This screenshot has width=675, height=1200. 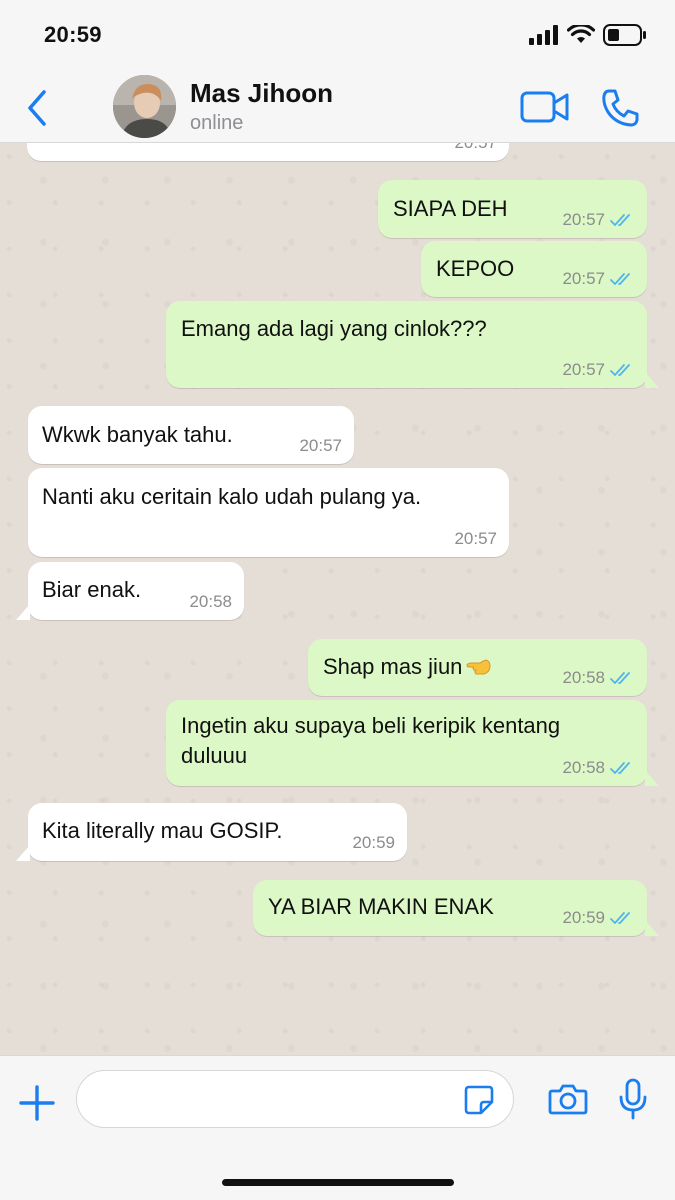 What do you see at coordinates (261, 93) in the screenshot?
I see `contact-name: Mas Jihoon` at bounding box center [261, 93].